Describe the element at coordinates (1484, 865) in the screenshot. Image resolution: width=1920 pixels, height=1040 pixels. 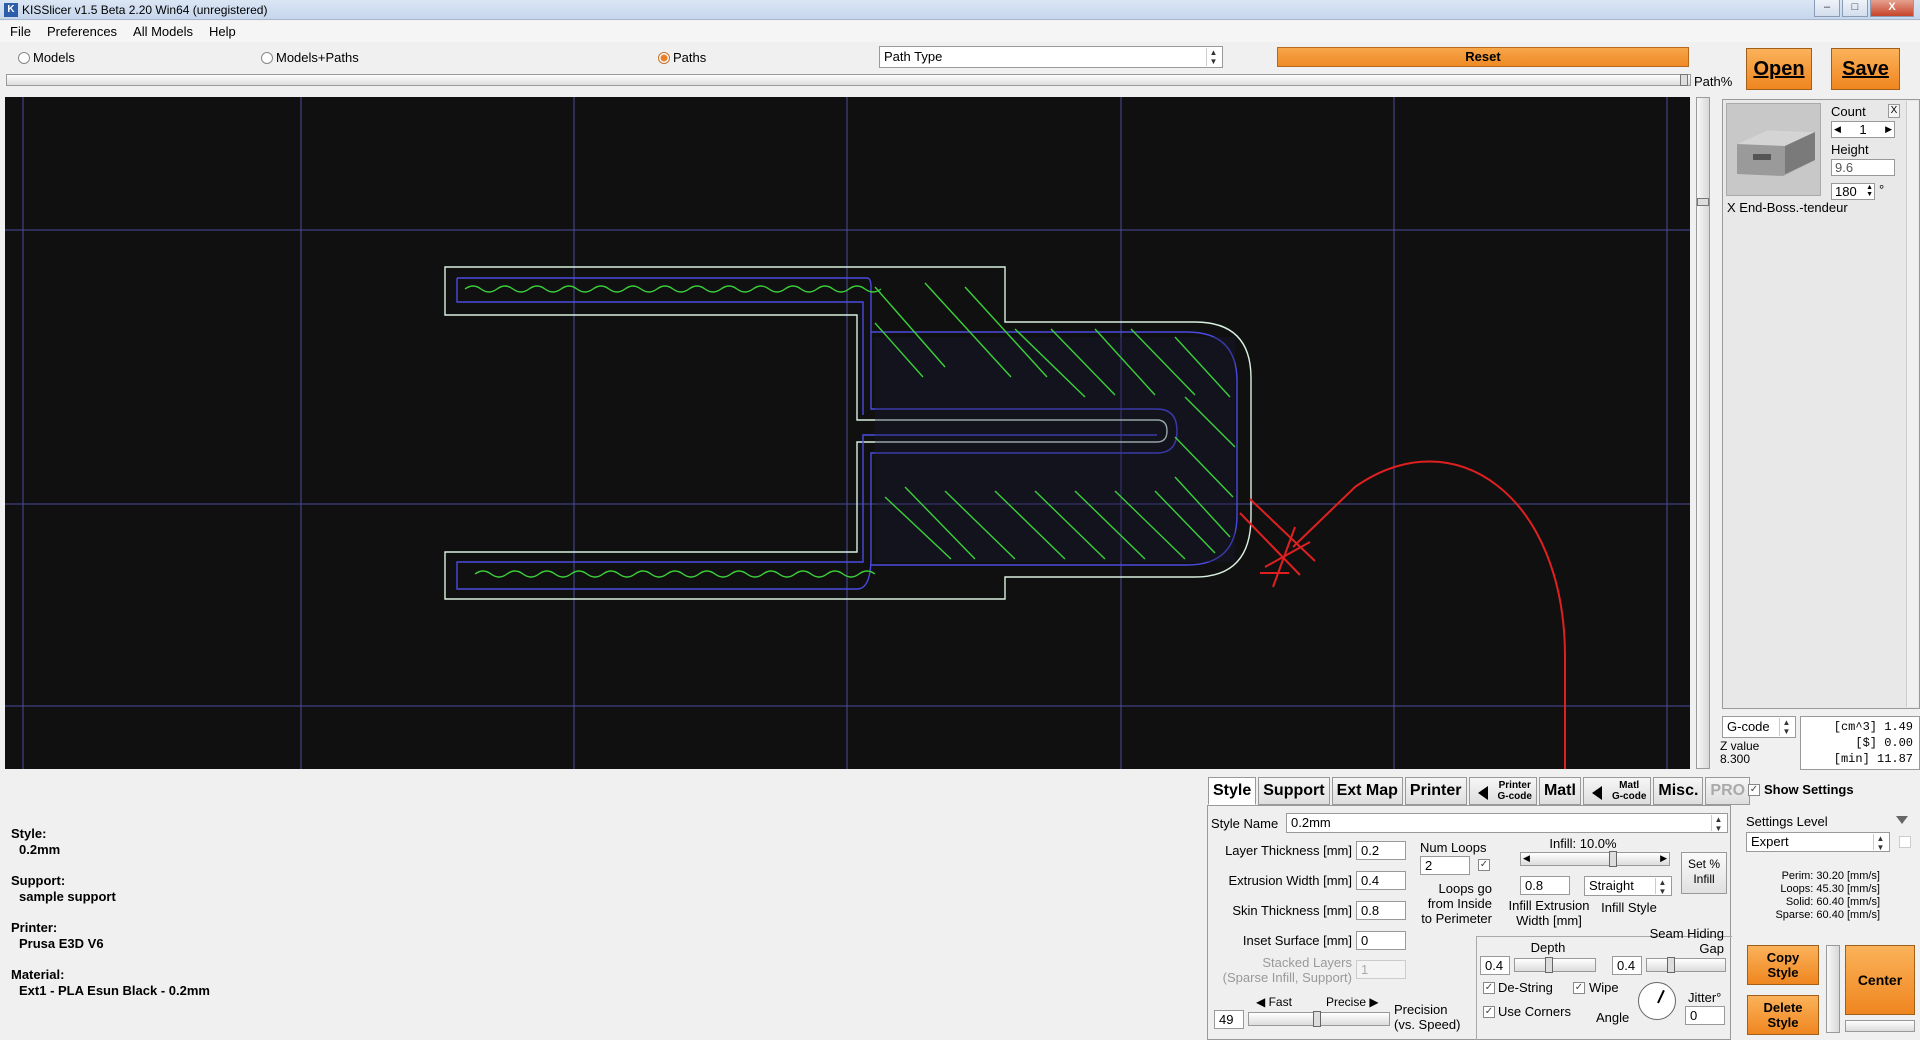
I see `loops-inside-checkbox: ✓` at that location.